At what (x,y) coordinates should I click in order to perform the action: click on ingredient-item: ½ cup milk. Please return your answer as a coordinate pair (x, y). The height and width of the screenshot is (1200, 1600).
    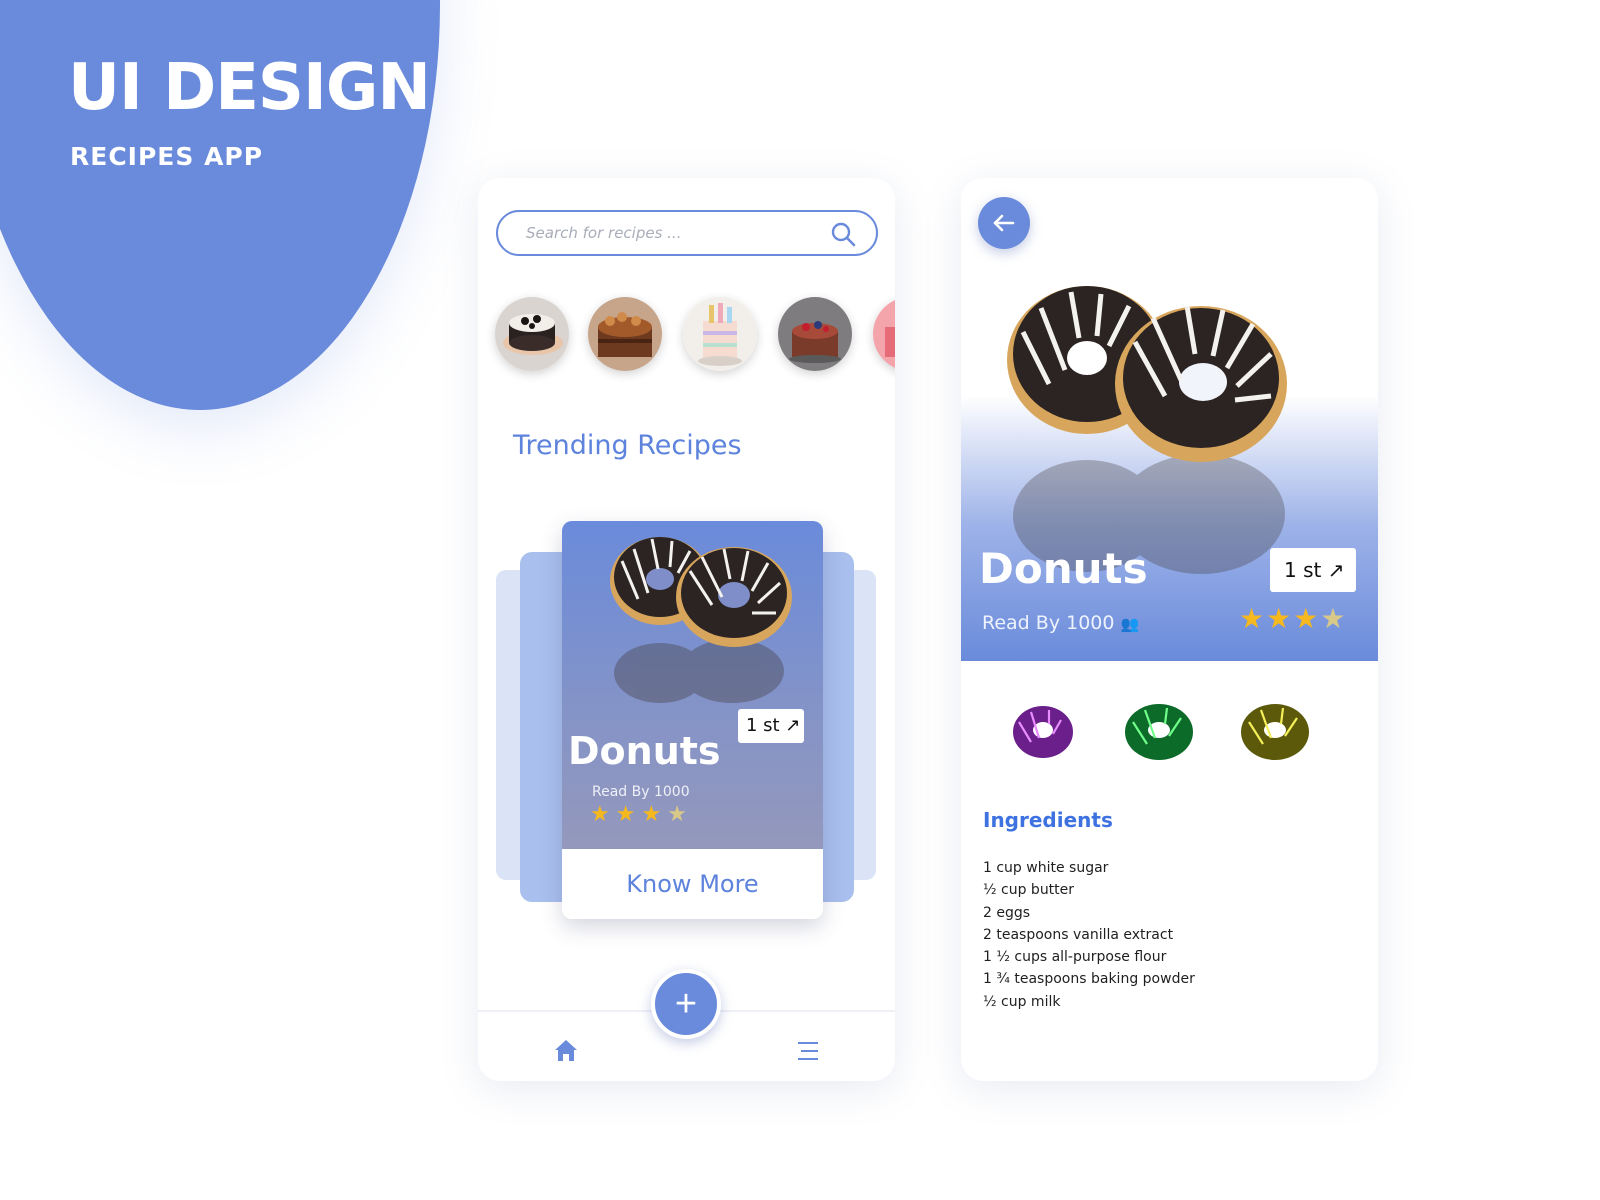
    Looking at the image, I should click on (1022, 1001).